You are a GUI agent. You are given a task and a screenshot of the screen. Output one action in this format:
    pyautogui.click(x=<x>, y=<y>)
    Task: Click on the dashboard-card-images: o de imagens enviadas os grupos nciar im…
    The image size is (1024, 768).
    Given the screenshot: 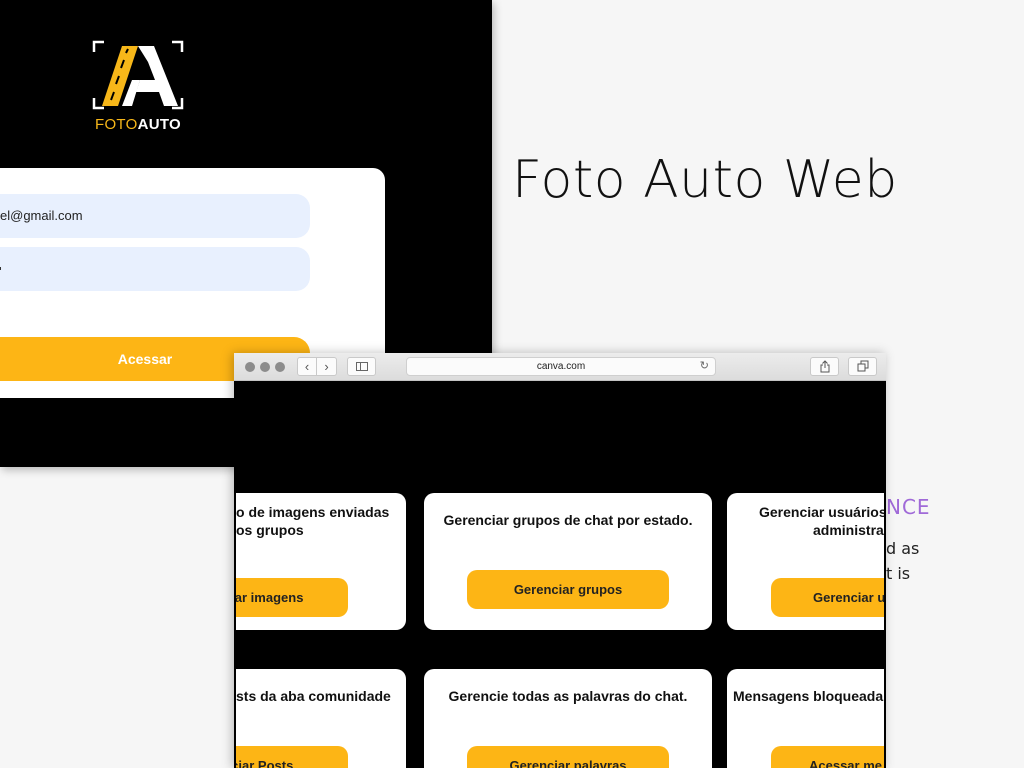 What is the action you would take?
    pyautogui.click(x=321, y=561)
    